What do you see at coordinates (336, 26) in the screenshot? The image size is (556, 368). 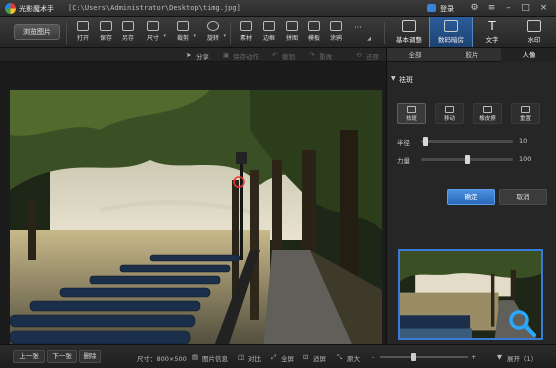 I see `doodle-icon` at bounding box center [336, 26].